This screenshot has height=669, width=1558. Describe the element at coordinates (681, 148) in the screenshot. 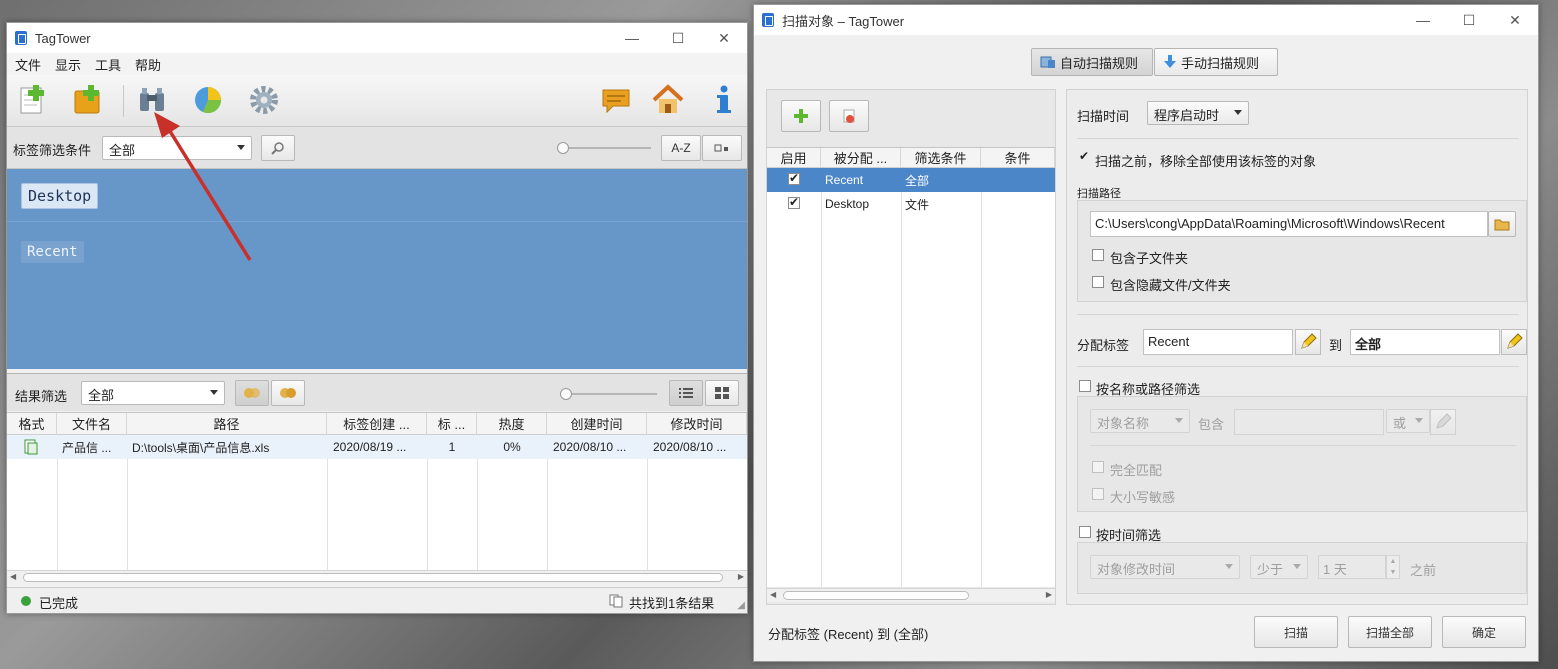

I see `sort-az-button: A-Z` at that location.